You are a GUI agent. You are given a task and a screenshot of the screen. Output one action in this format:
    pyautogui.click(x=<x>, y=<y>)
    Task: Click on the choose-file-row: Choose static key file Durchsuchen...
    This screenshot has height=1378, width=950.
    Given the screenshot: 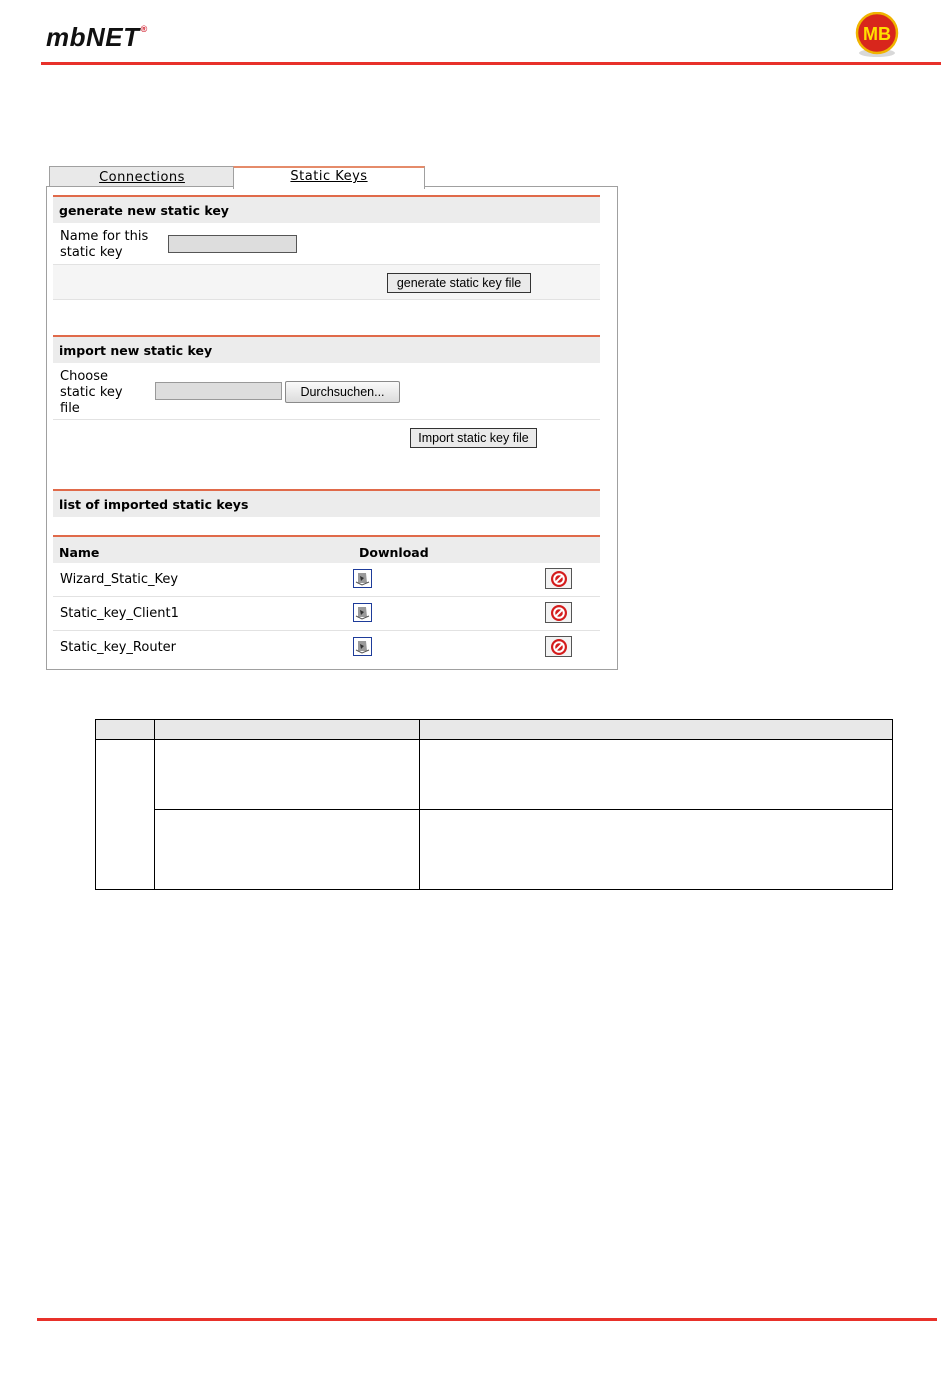 What is the action you would take?
    pyautogui.click(x=326, y=391)
    